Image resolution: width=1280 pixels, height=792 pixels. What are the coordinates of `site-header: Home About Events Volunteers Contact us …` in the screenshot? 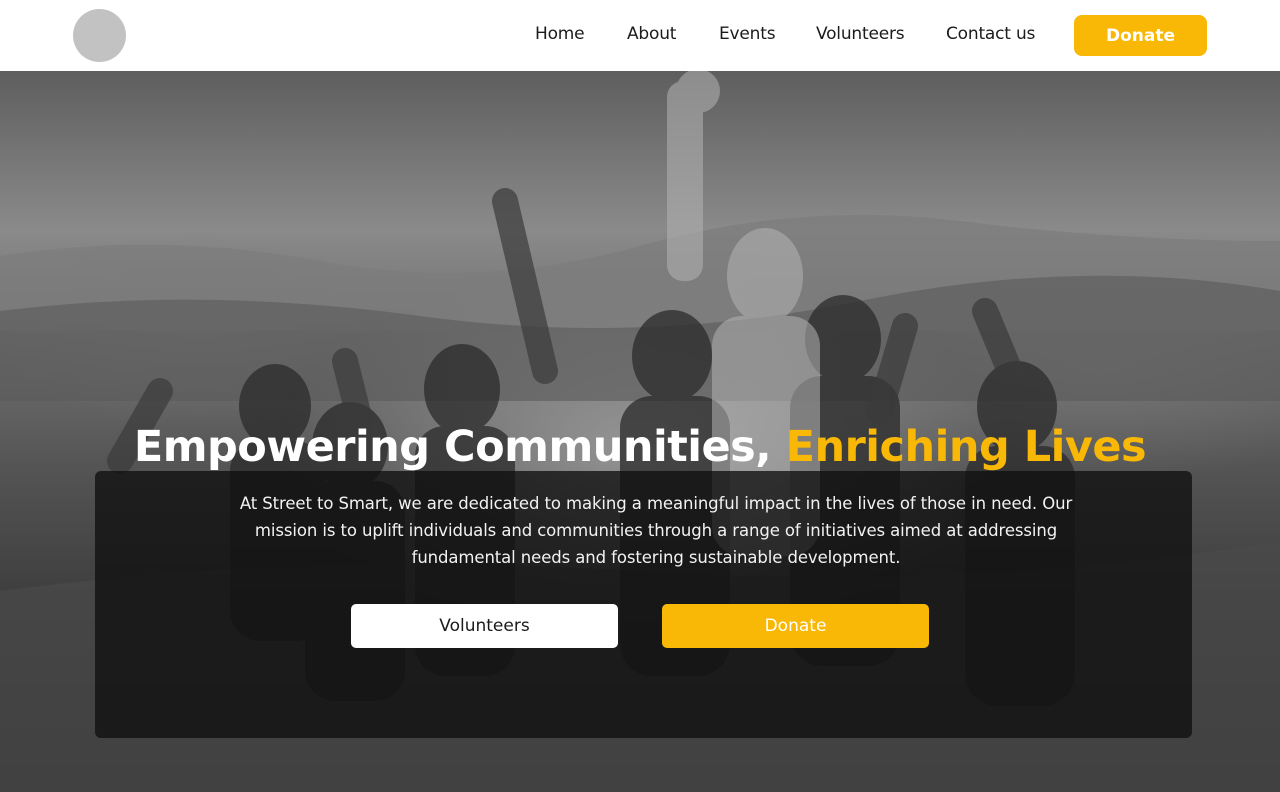 It's located at (640, 35).